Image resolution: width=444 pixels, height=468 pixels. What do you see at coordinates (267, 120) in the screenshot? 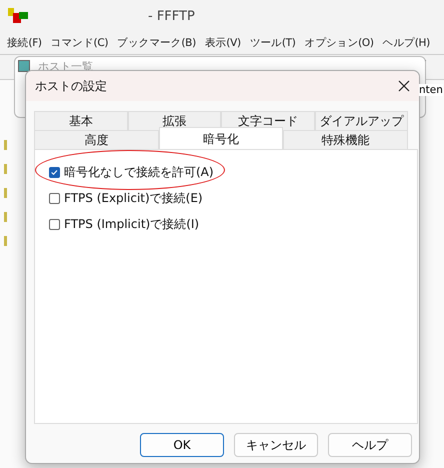
I see `tab: 文字コード` at bounding box center [267, 120].